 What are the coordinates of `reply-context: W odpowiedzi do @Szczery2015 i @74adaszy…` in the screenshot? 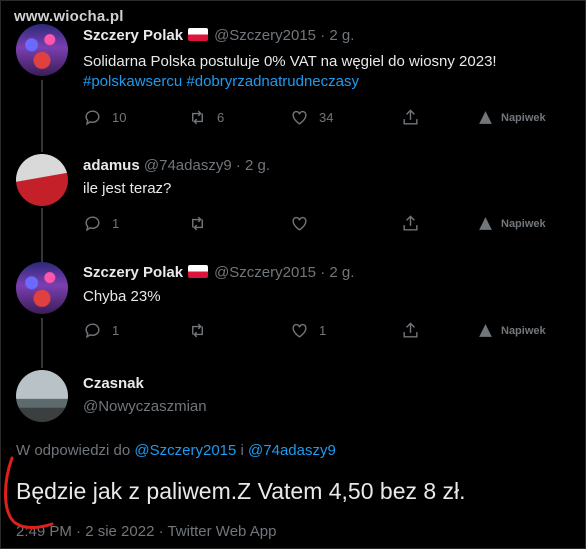 It's located at (176, 450).